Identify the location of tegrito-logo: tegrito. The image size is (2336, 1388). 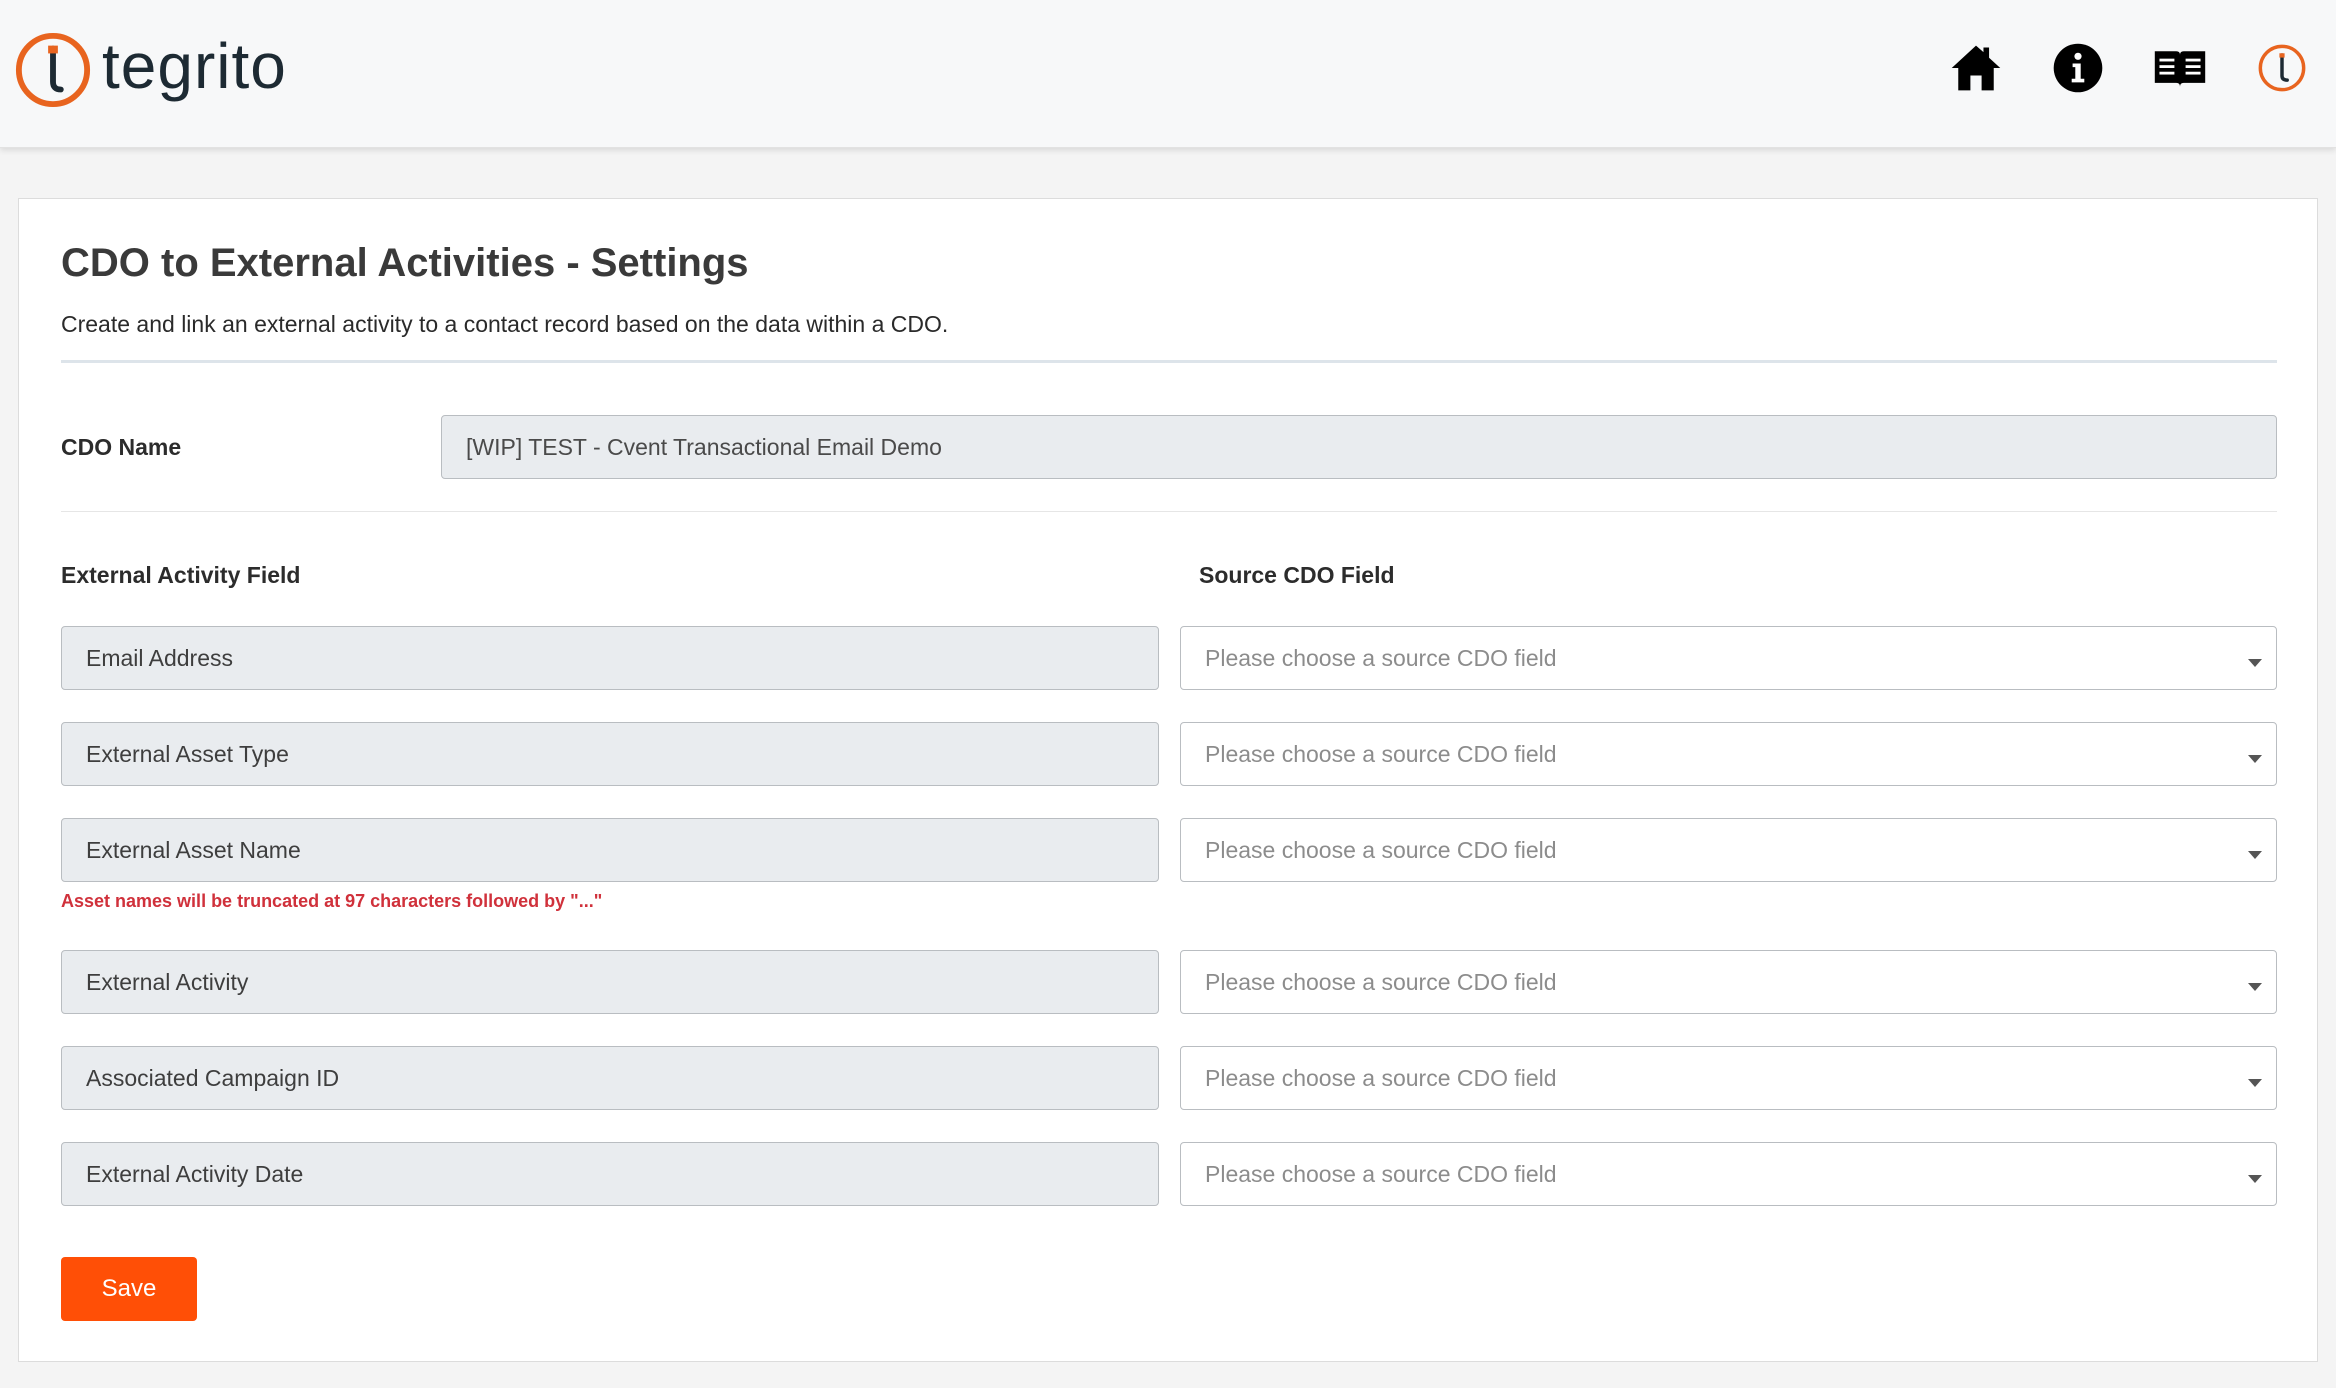
(150, 70).